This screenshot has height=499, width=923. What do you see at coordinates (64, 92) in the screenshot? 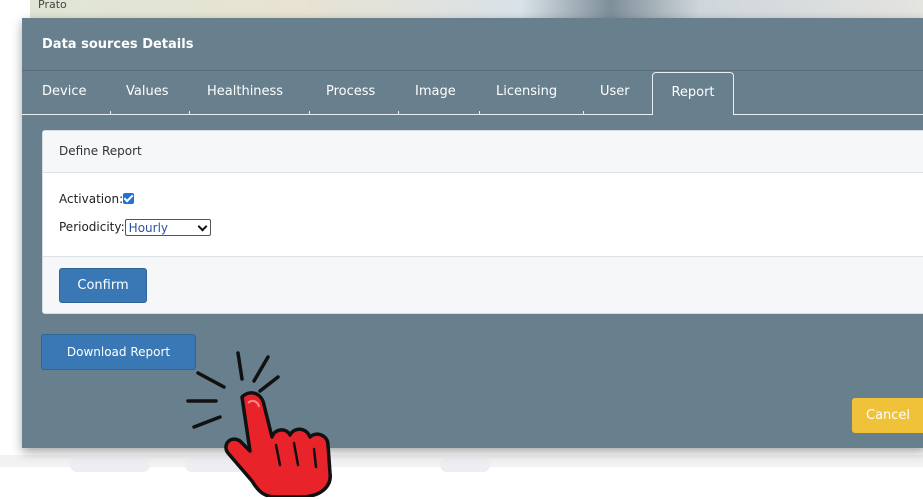
I see `tab-device: Device` at bounding box center [64, 92].